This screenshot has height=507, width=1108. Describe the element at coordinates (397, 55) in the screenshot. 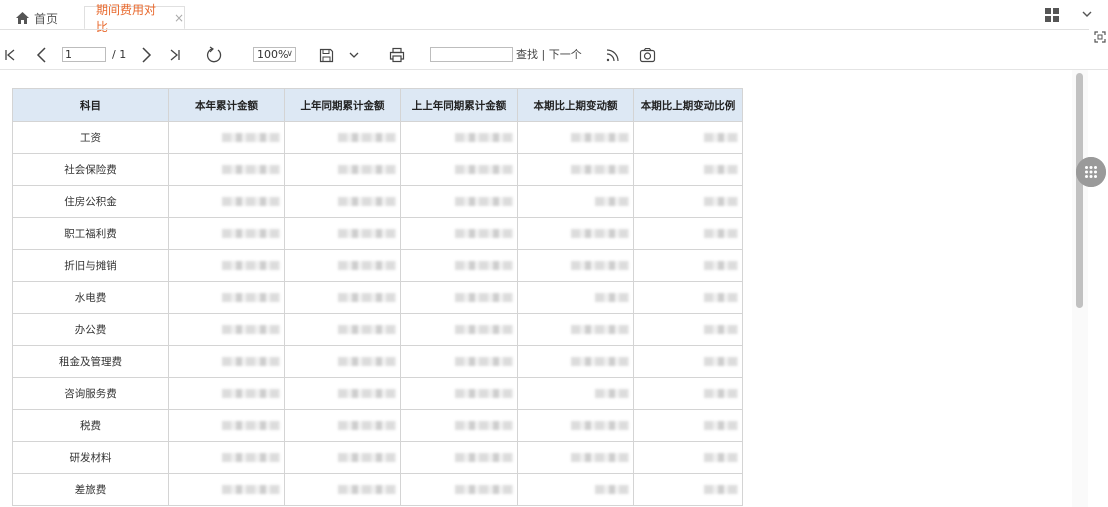

I see `print-button` at that location.